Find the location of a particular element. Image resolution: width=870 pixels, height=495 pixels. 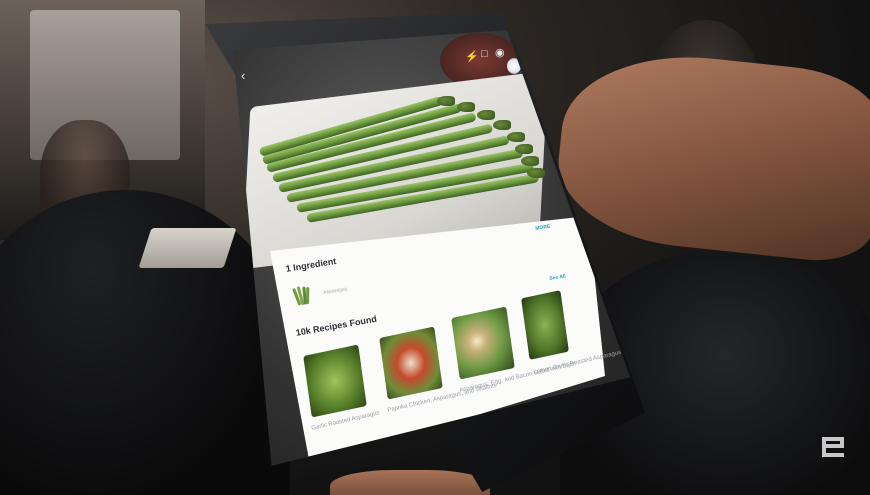

table-plate is located at coordinates (187, 248).